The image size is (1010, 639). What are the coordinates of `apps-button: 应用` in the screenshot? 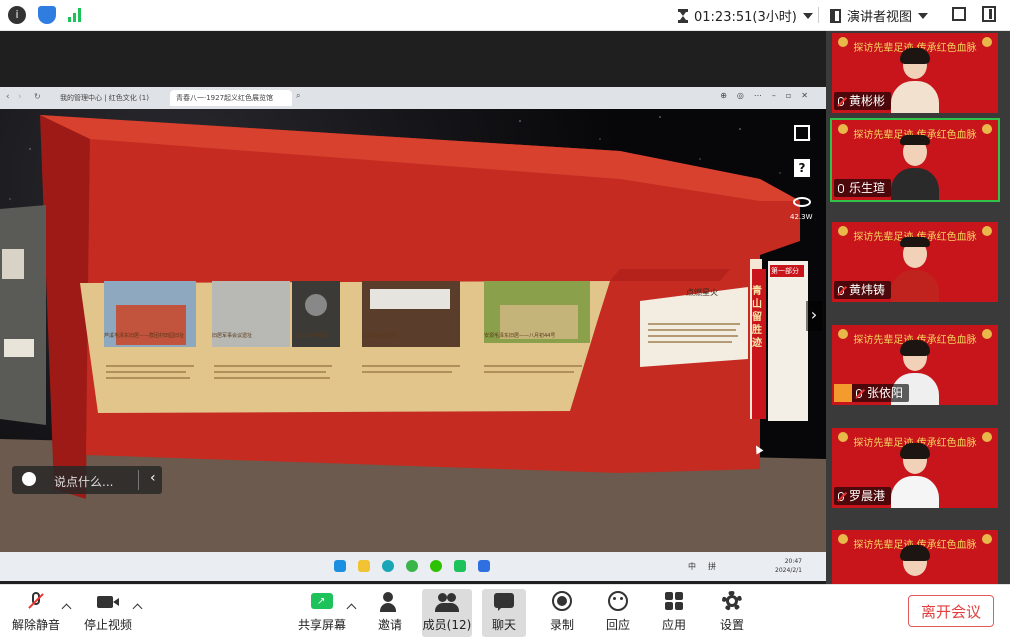 It's located at (674, 613).